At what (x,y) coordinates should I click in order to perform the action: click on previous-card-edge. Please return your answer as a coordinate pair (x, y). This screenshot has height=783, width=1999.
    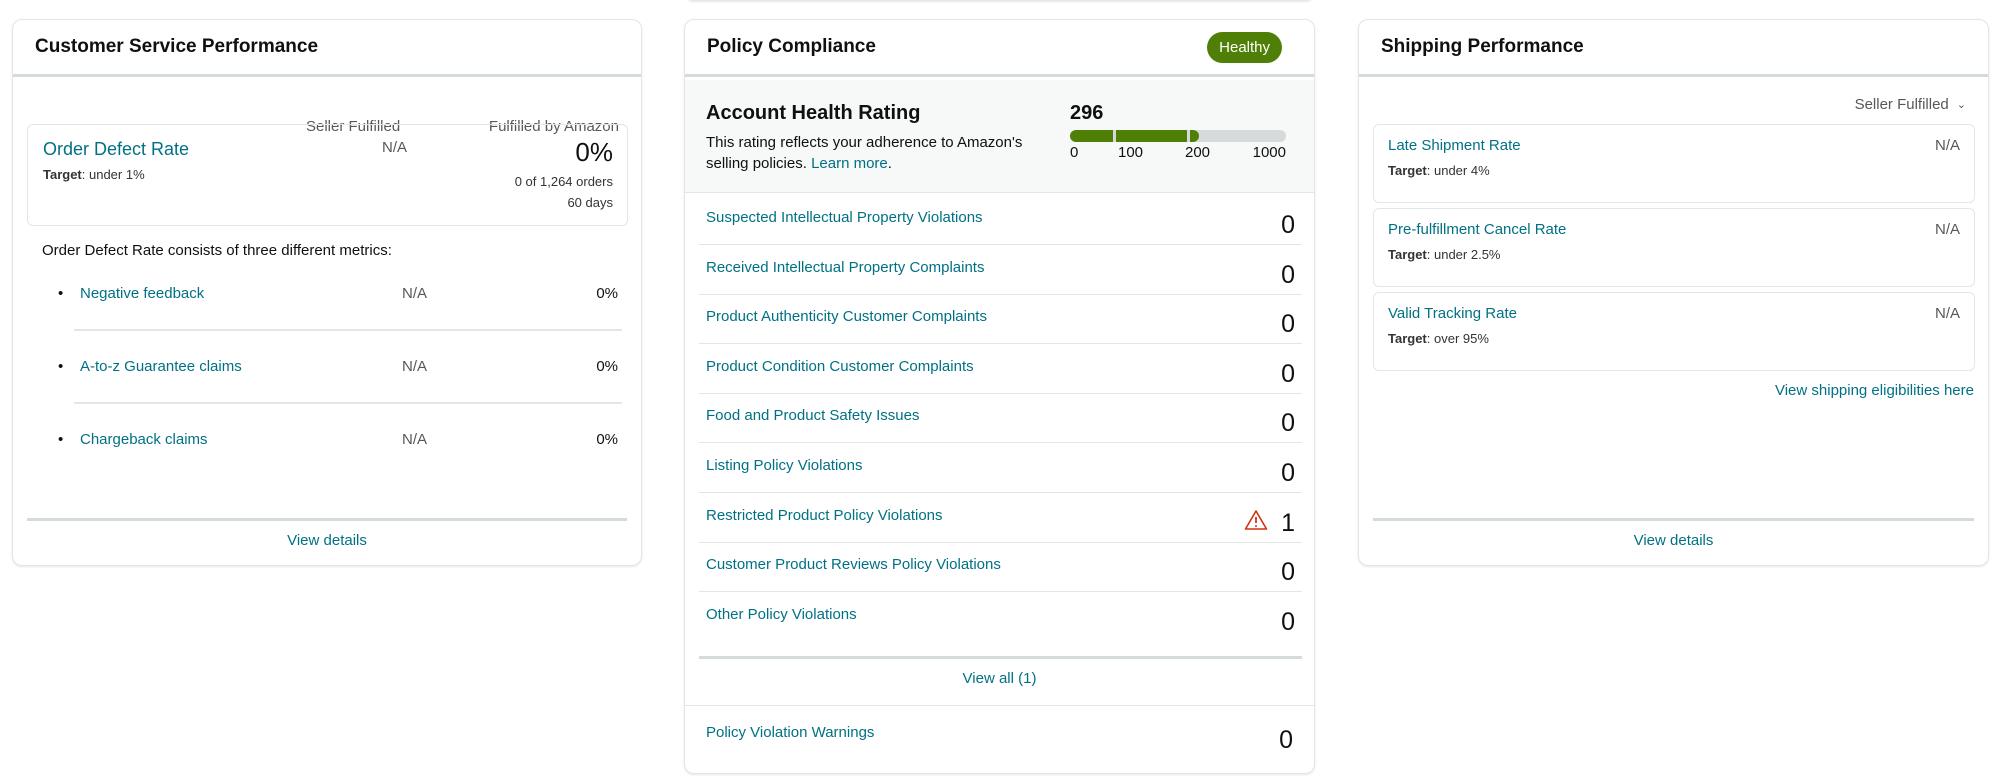
    Looking at the image, I should click on (999, 0).